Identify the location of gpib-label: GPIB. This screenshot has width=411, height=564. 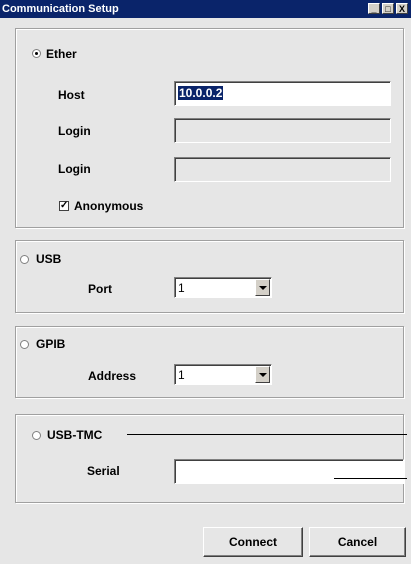
(51, 344).